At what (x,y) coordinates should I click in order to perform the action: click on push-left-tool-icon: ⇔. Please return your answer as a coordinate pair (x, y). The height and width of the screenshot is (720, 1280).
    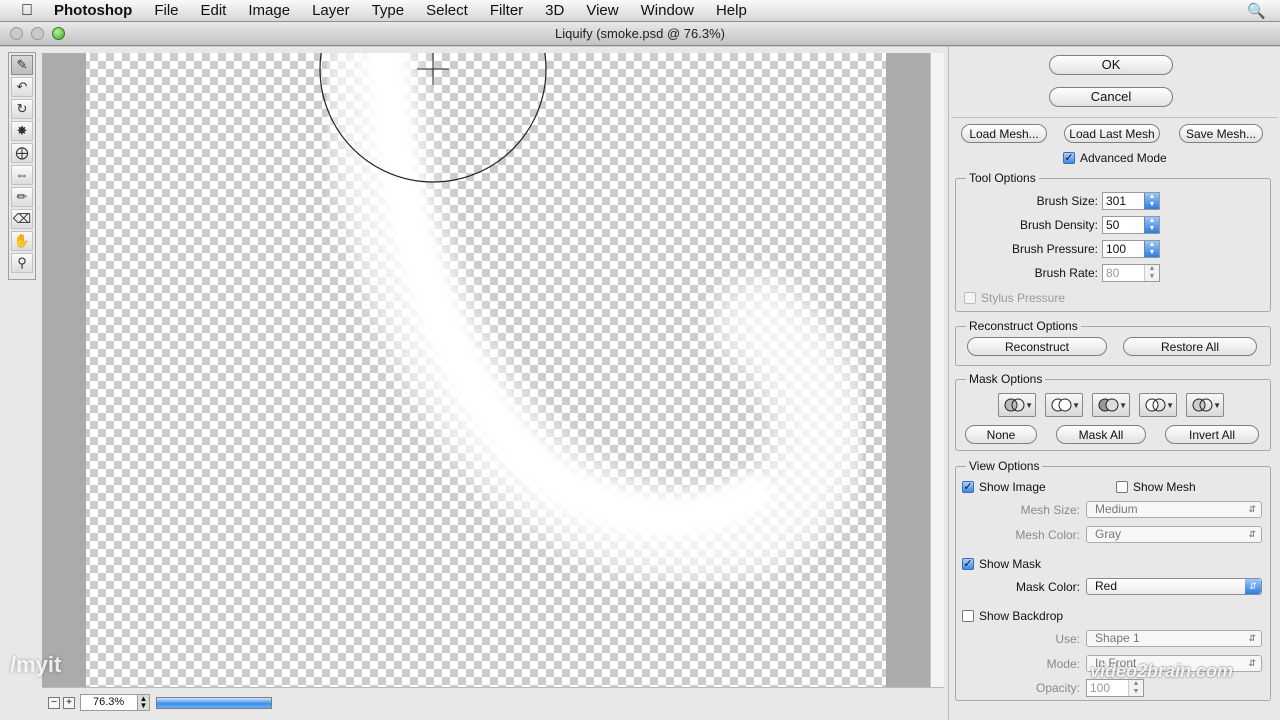
    Looking at the image, I should click on (22, 175).